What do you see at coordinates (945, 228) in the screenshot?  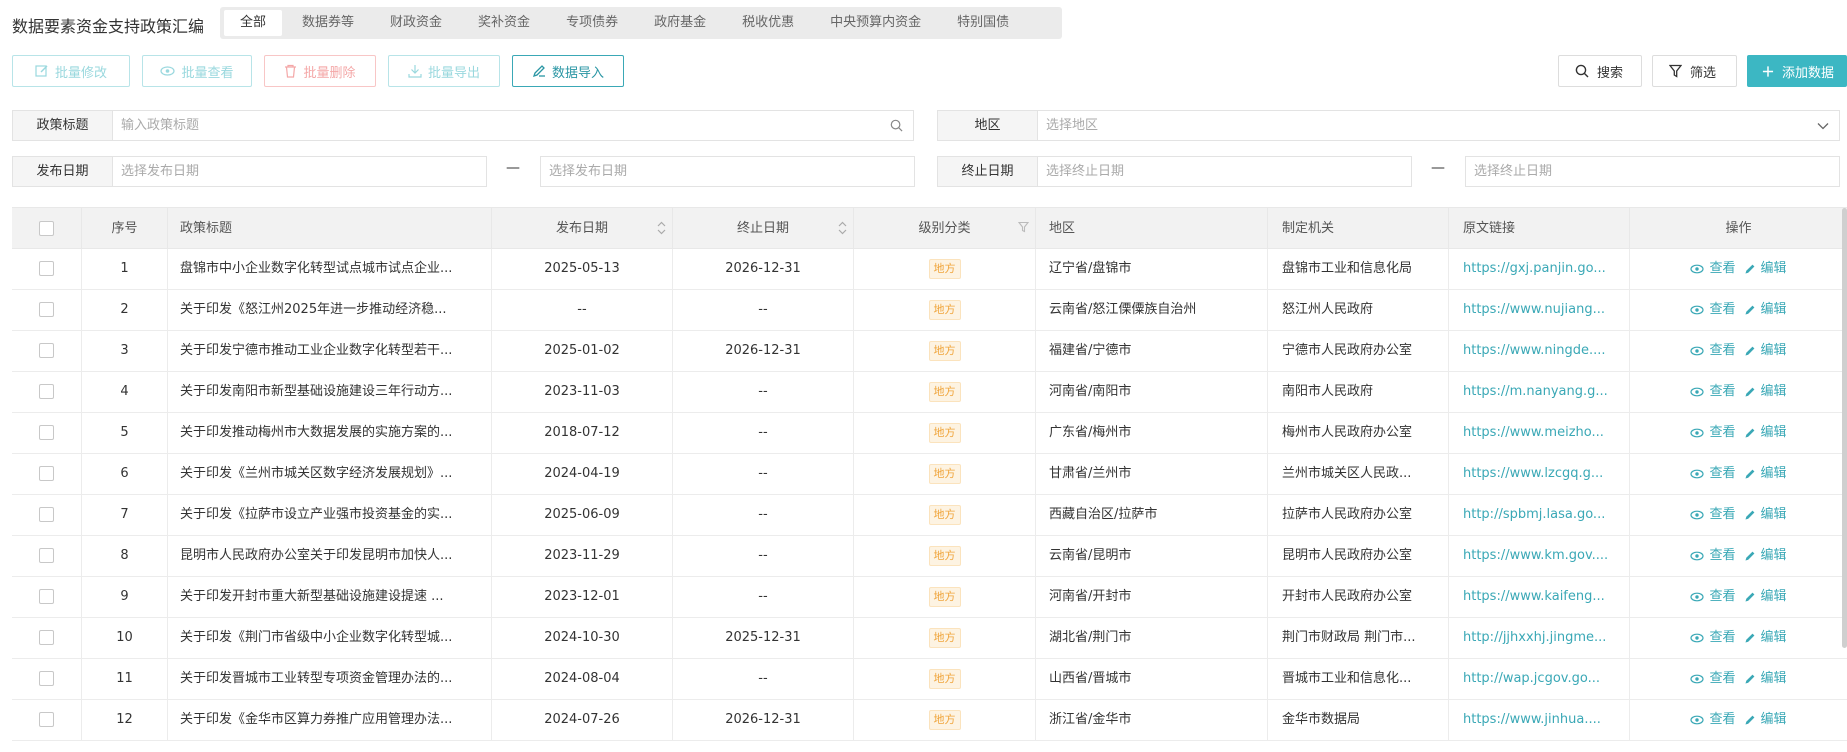 I see `column-header-level: 级别分类` at bounding box center [945, 228].